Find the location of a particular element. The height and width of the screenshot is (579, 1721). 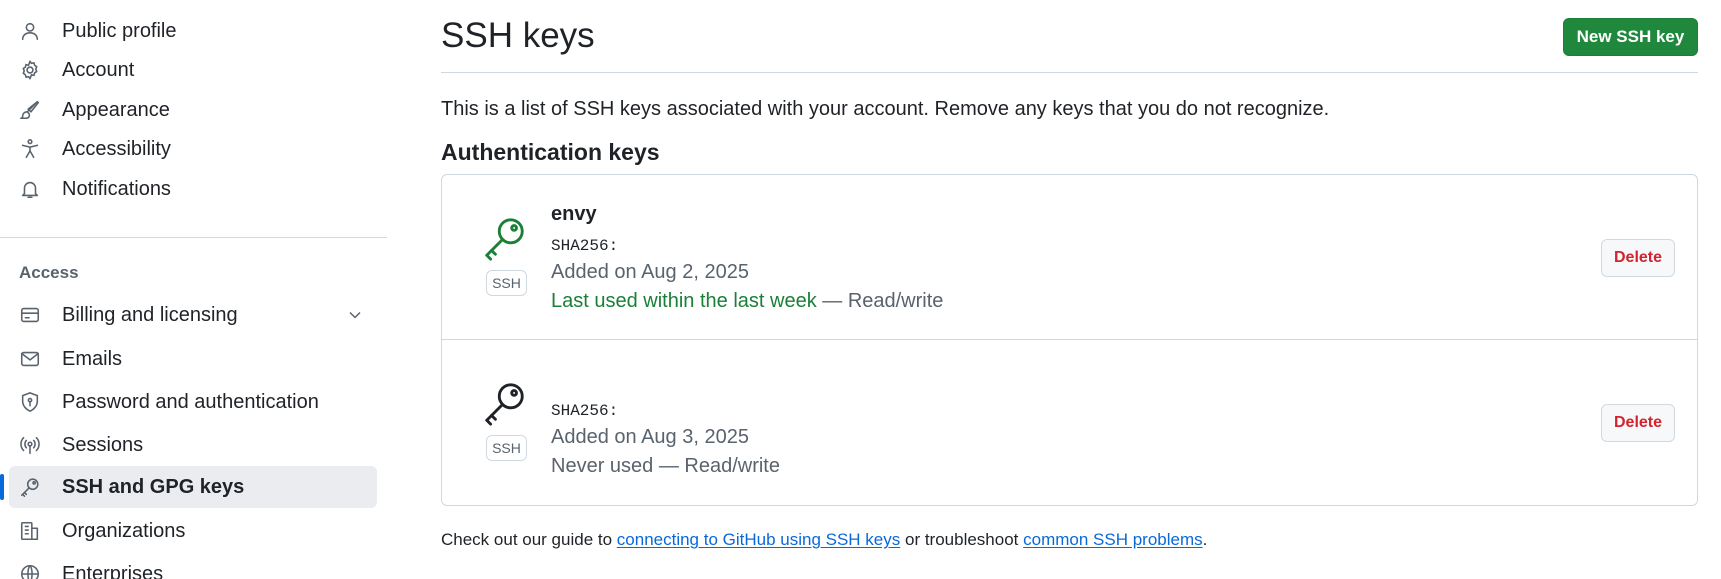

sidebar-item-enterprises: Enterprises is located at coordinates (193, 566).